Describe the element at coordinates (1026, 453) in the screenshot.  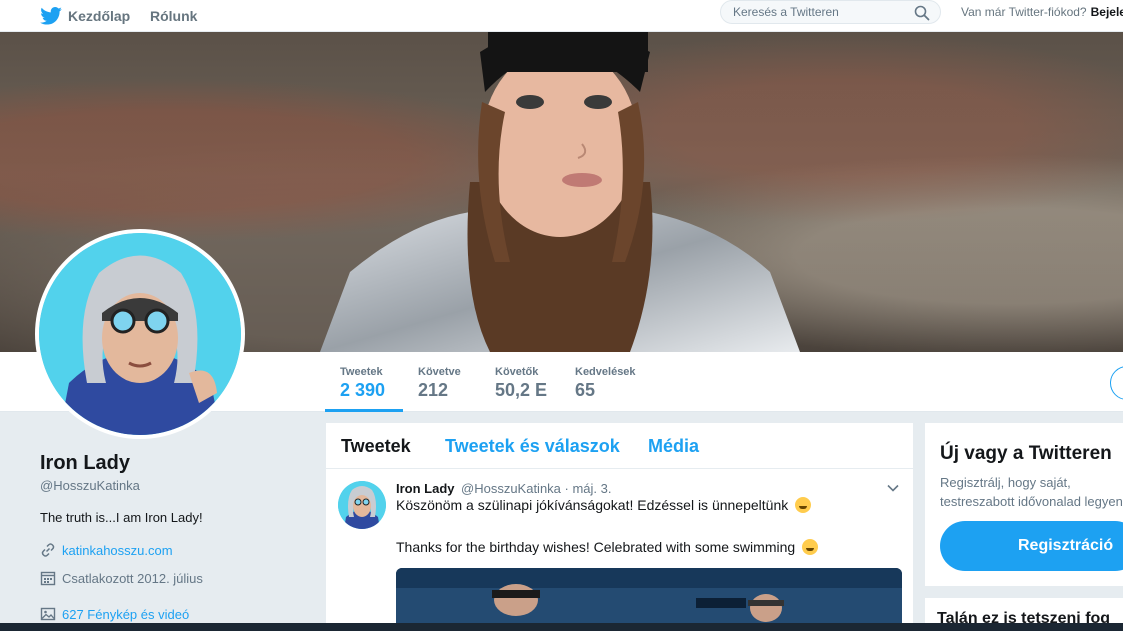
I see `signup-title: Új vagy a Twitteren` at that location.